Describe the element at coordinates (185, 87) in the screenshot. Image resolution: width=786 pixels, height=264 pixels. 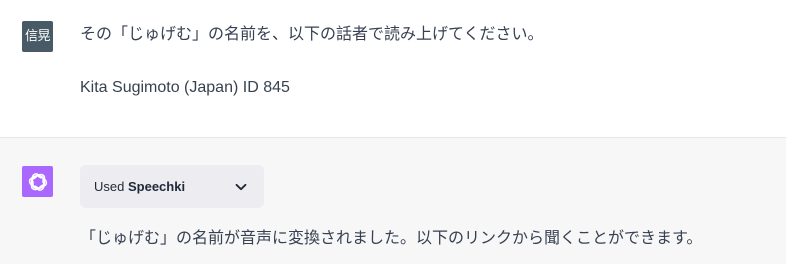
I see `user-message-line-2: Kita Sugimoto (Japan) ID 845` at that location.